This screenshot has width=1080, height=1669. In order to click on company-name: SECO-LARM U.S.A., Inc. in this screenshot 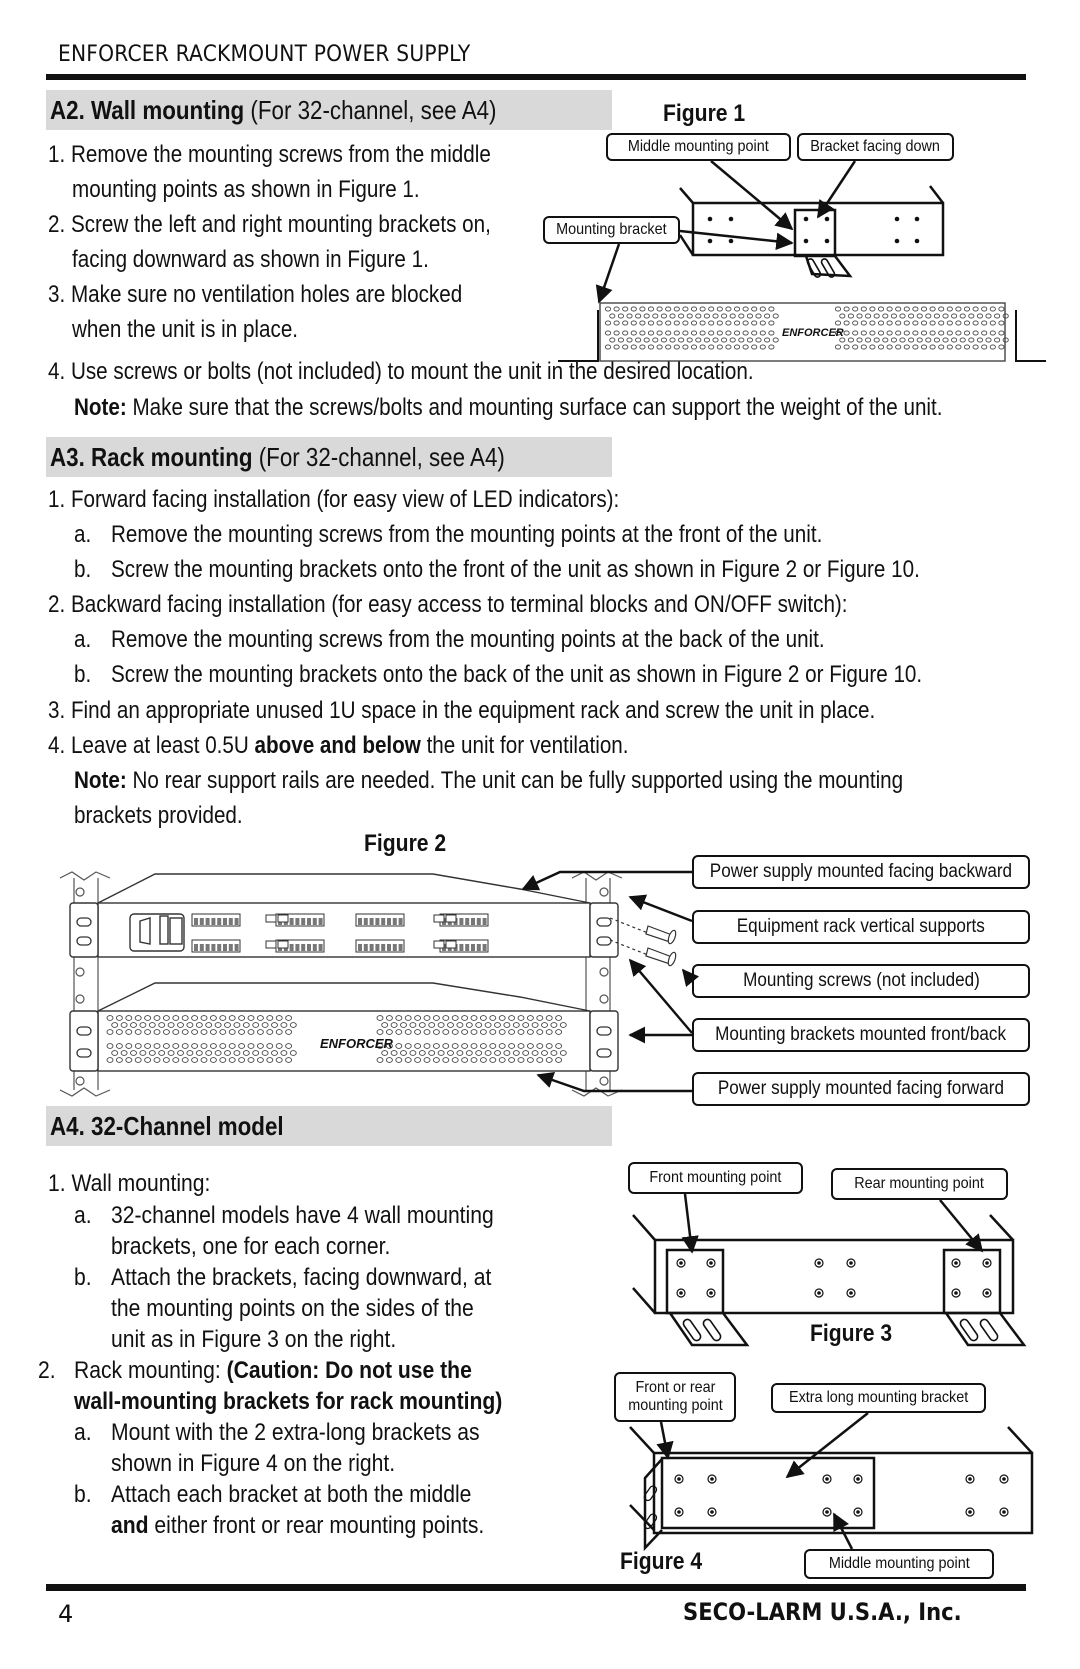, I will do `click(822, 1612)`.